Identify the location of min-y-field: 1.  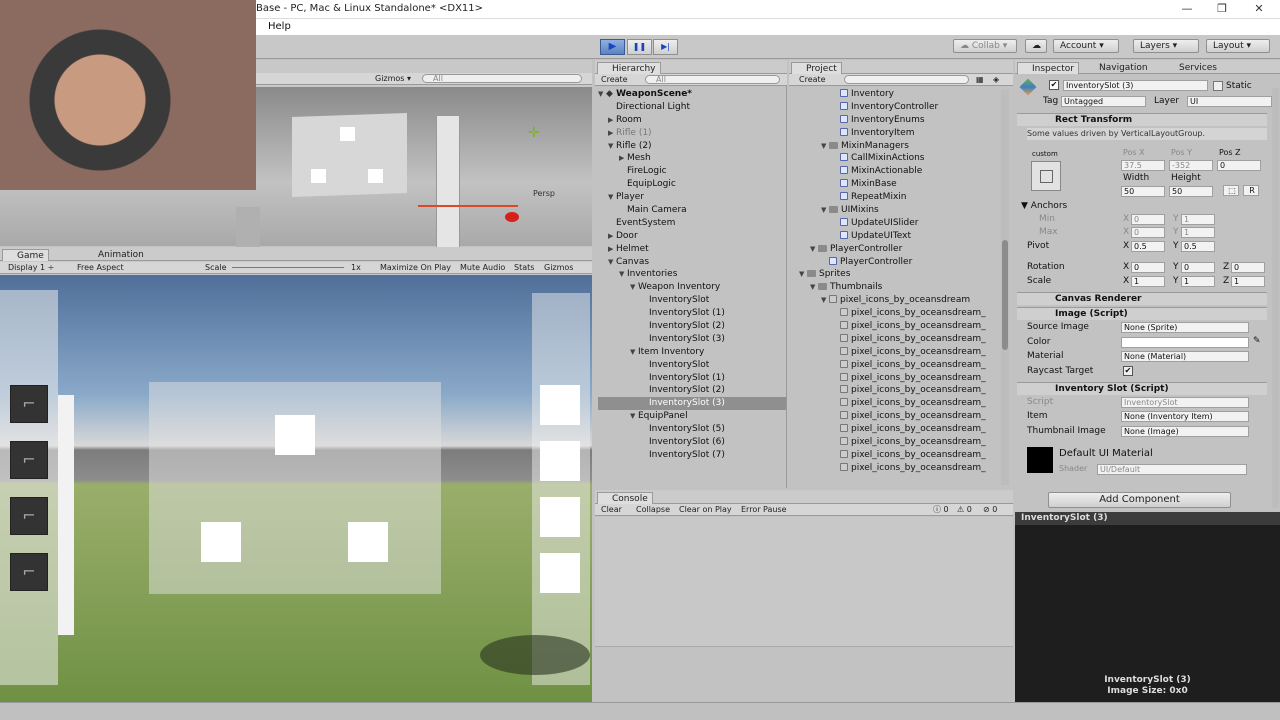
(1198, 219).